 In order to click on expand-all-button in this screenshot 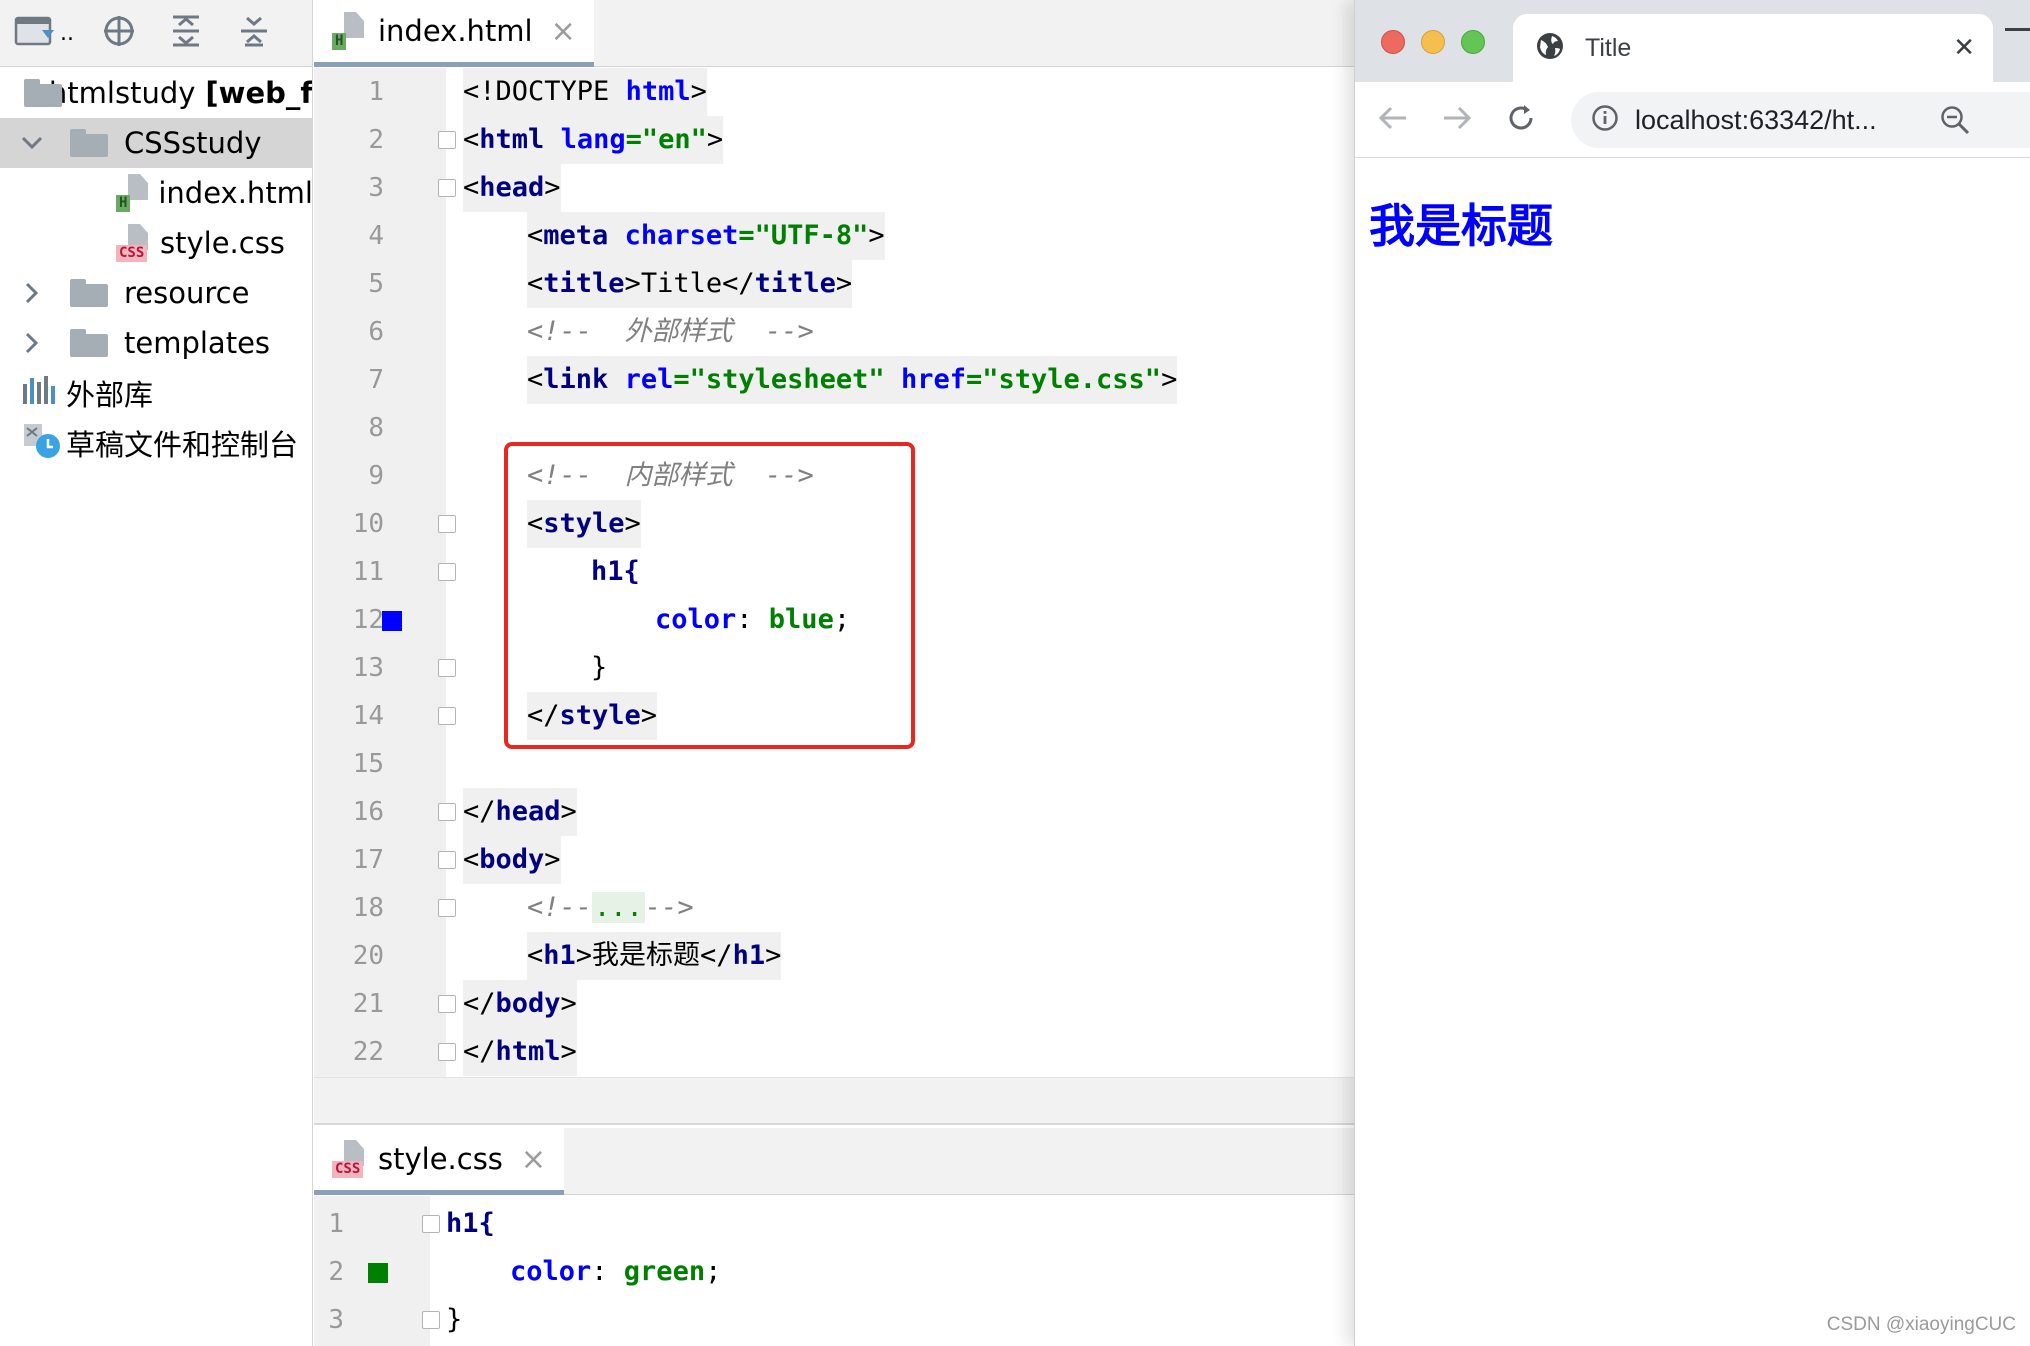, I will do `click(186, 33)`.